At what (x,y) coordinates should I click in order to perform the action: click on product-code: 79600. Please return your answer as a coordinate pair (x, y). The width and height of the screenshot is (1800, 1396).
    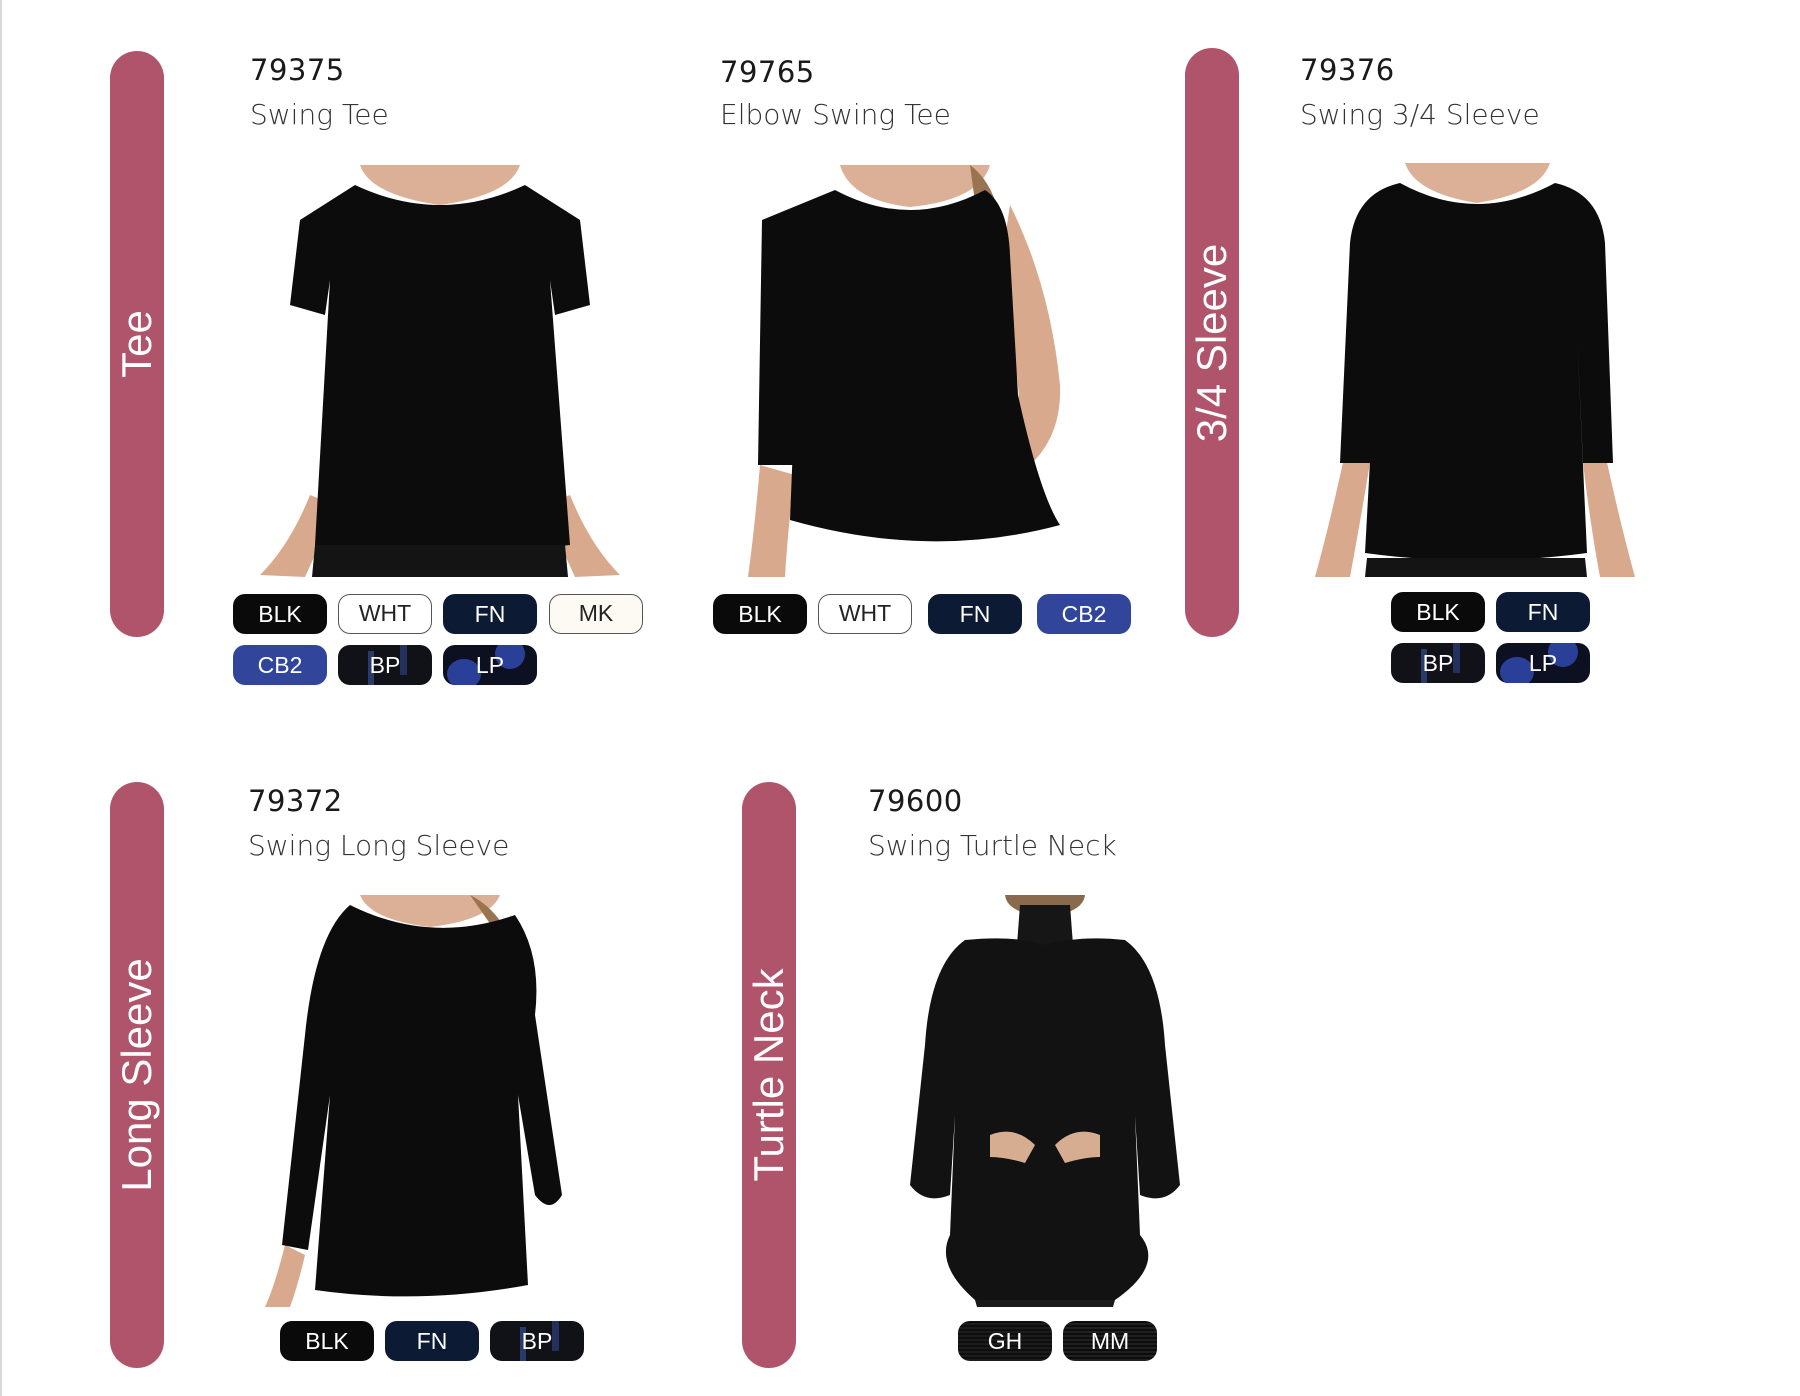
    Looking at the image, I should click on (915, 801).